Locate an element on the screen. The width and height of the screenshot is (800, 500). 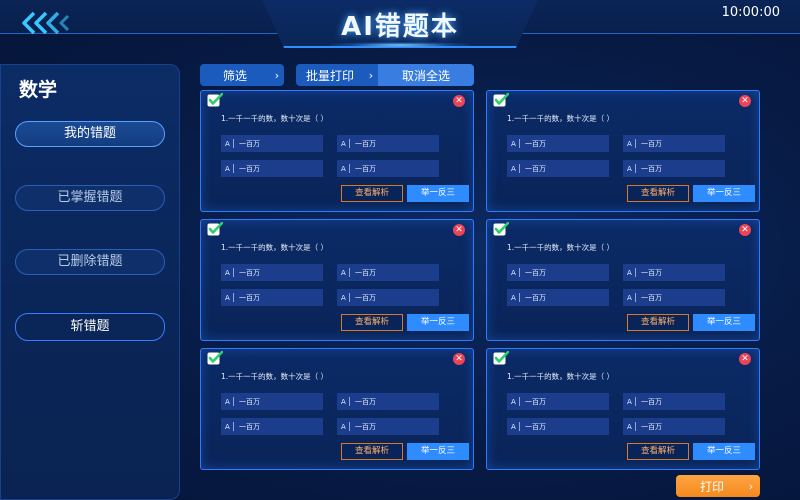
batch-print-label: 批量打印 is located at coordinates (329, 75).